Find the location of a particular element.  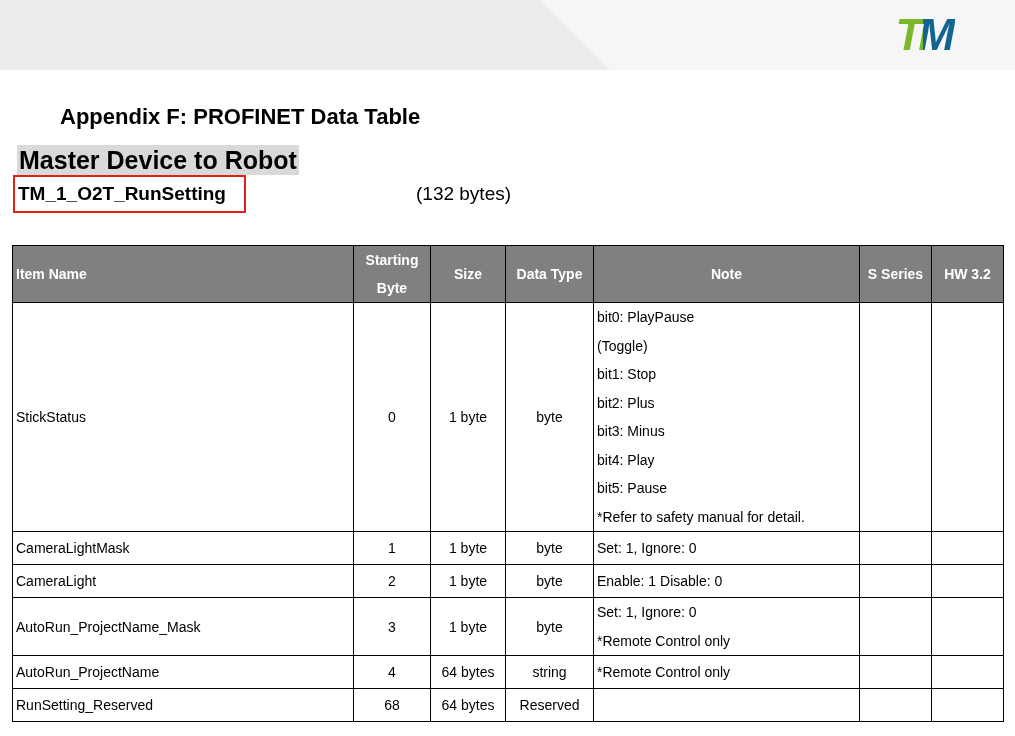

starting-byte: 2 is located at coordinates (392, 581).